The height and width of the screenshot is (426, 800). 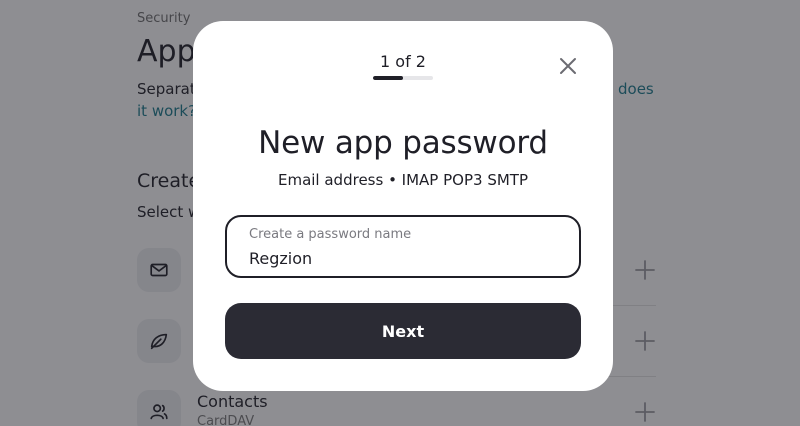 What do you see at coordinates (403, 143) in the screenshot?
I see `dialog-title: New app password` at bounding box center [403, 143].